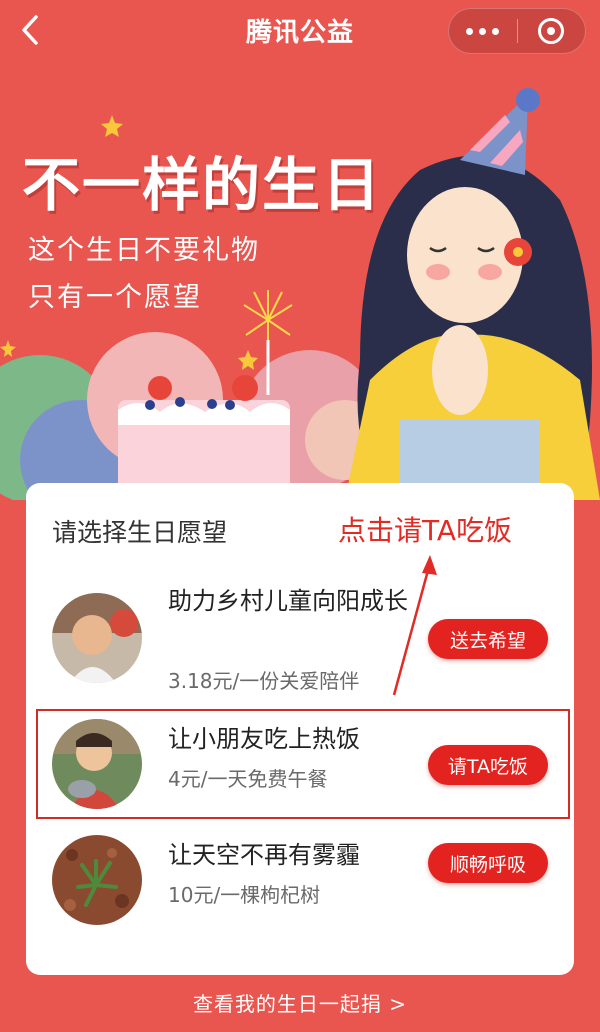 The height and width of the screenshot is (1032, 600). Describe the element at coordinates (264, 681) in the screenshot. I see `item-subtitle: 3.18元/一份关爱陪伴` at that location.